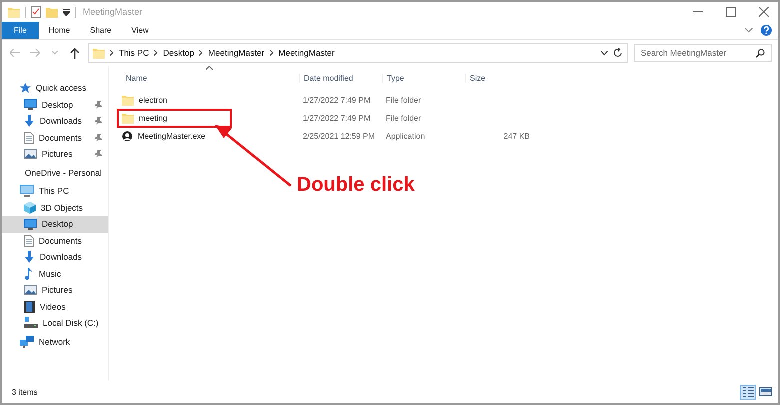 The image size is (780, 405). Describe the element at coordinates (209, 68) in the screenshot. I see `sort-caret-icon` at that location.